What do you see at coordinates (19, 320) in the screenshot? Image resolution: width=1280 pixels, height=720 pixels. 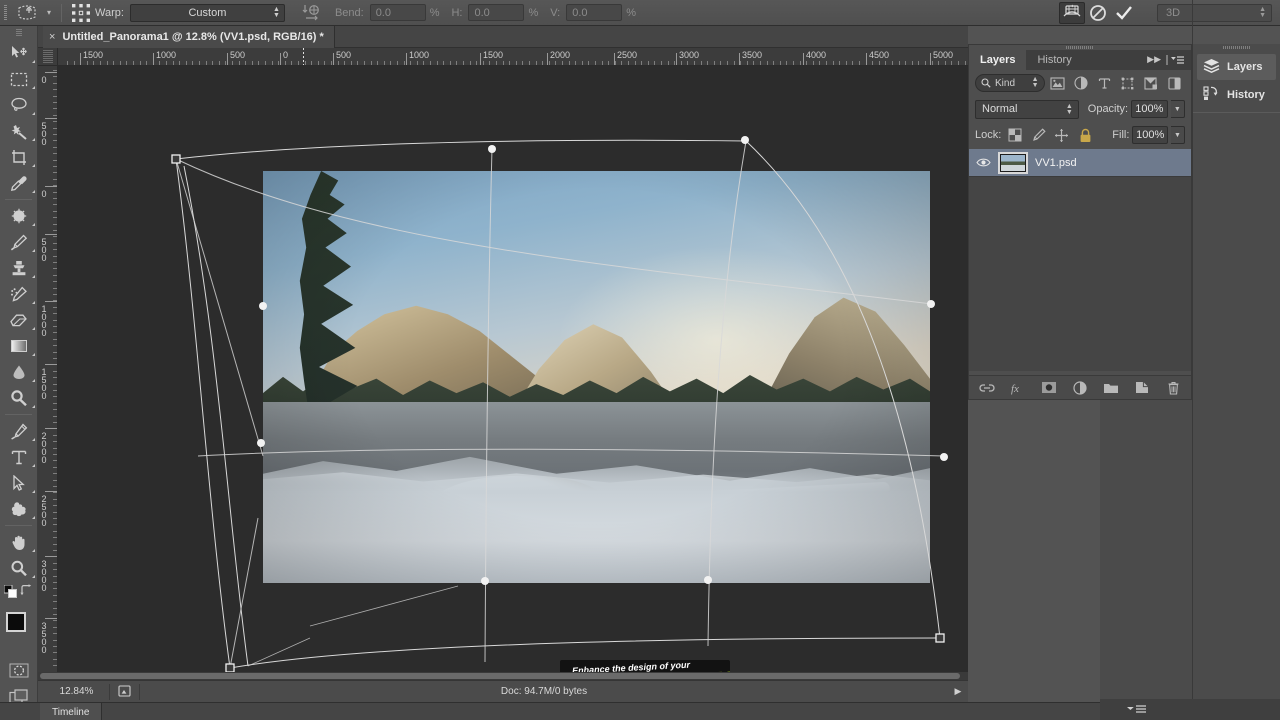 I see `eraser-tool` at bounding box center [19, 320].